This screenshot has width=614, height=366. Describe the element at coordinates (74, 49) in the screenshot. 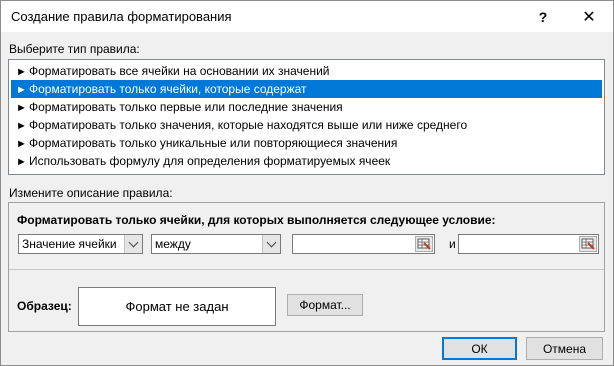

I see `rule-type-label: Выберите тип правила:` at that location.